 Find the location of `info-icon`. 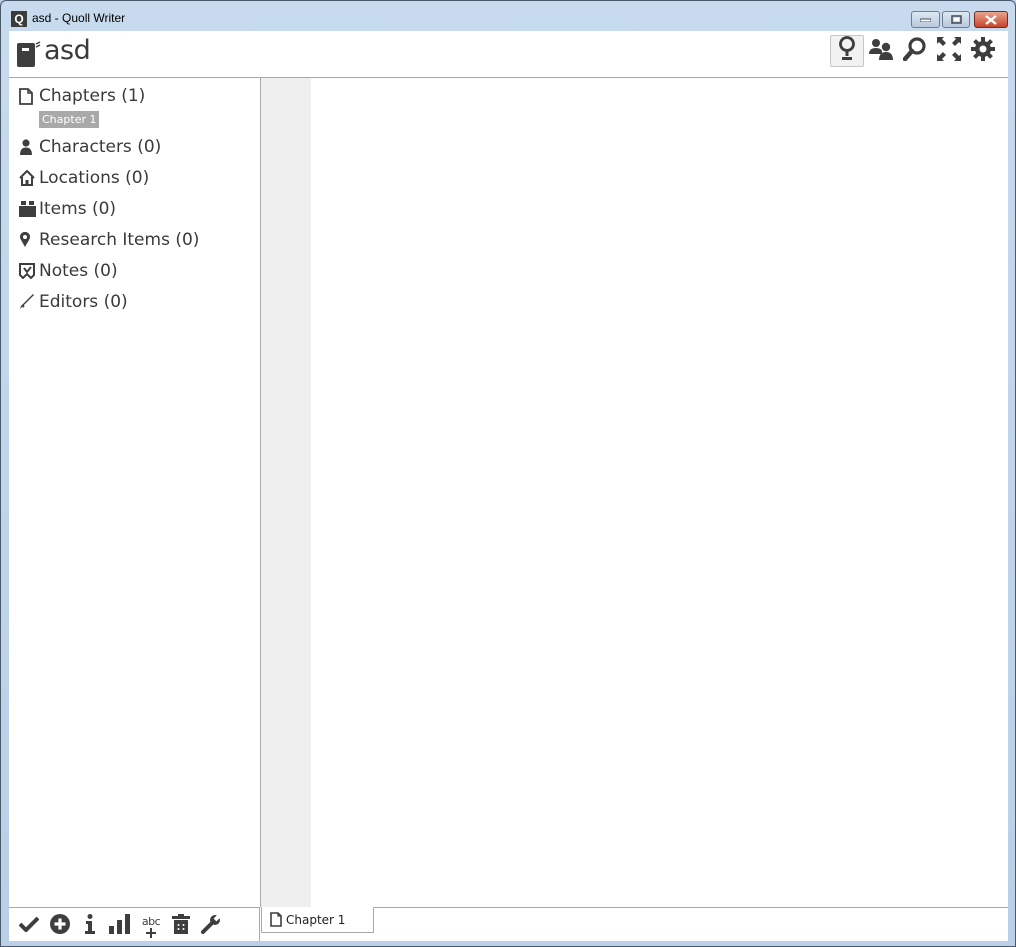

info-icon is located at coordinates (90, 926).